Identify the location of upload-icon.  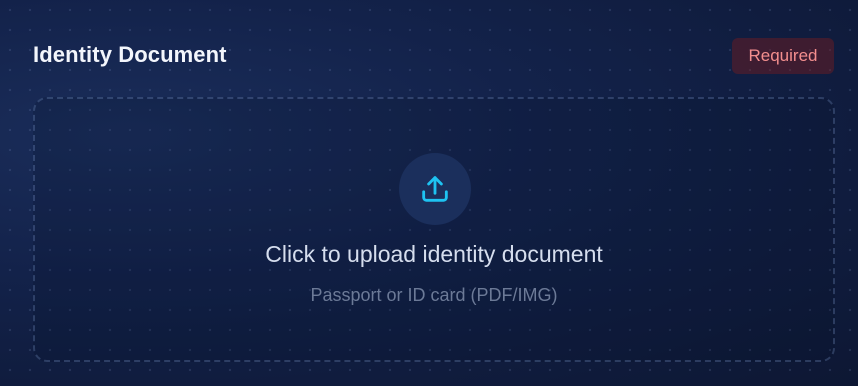
(435, 189).